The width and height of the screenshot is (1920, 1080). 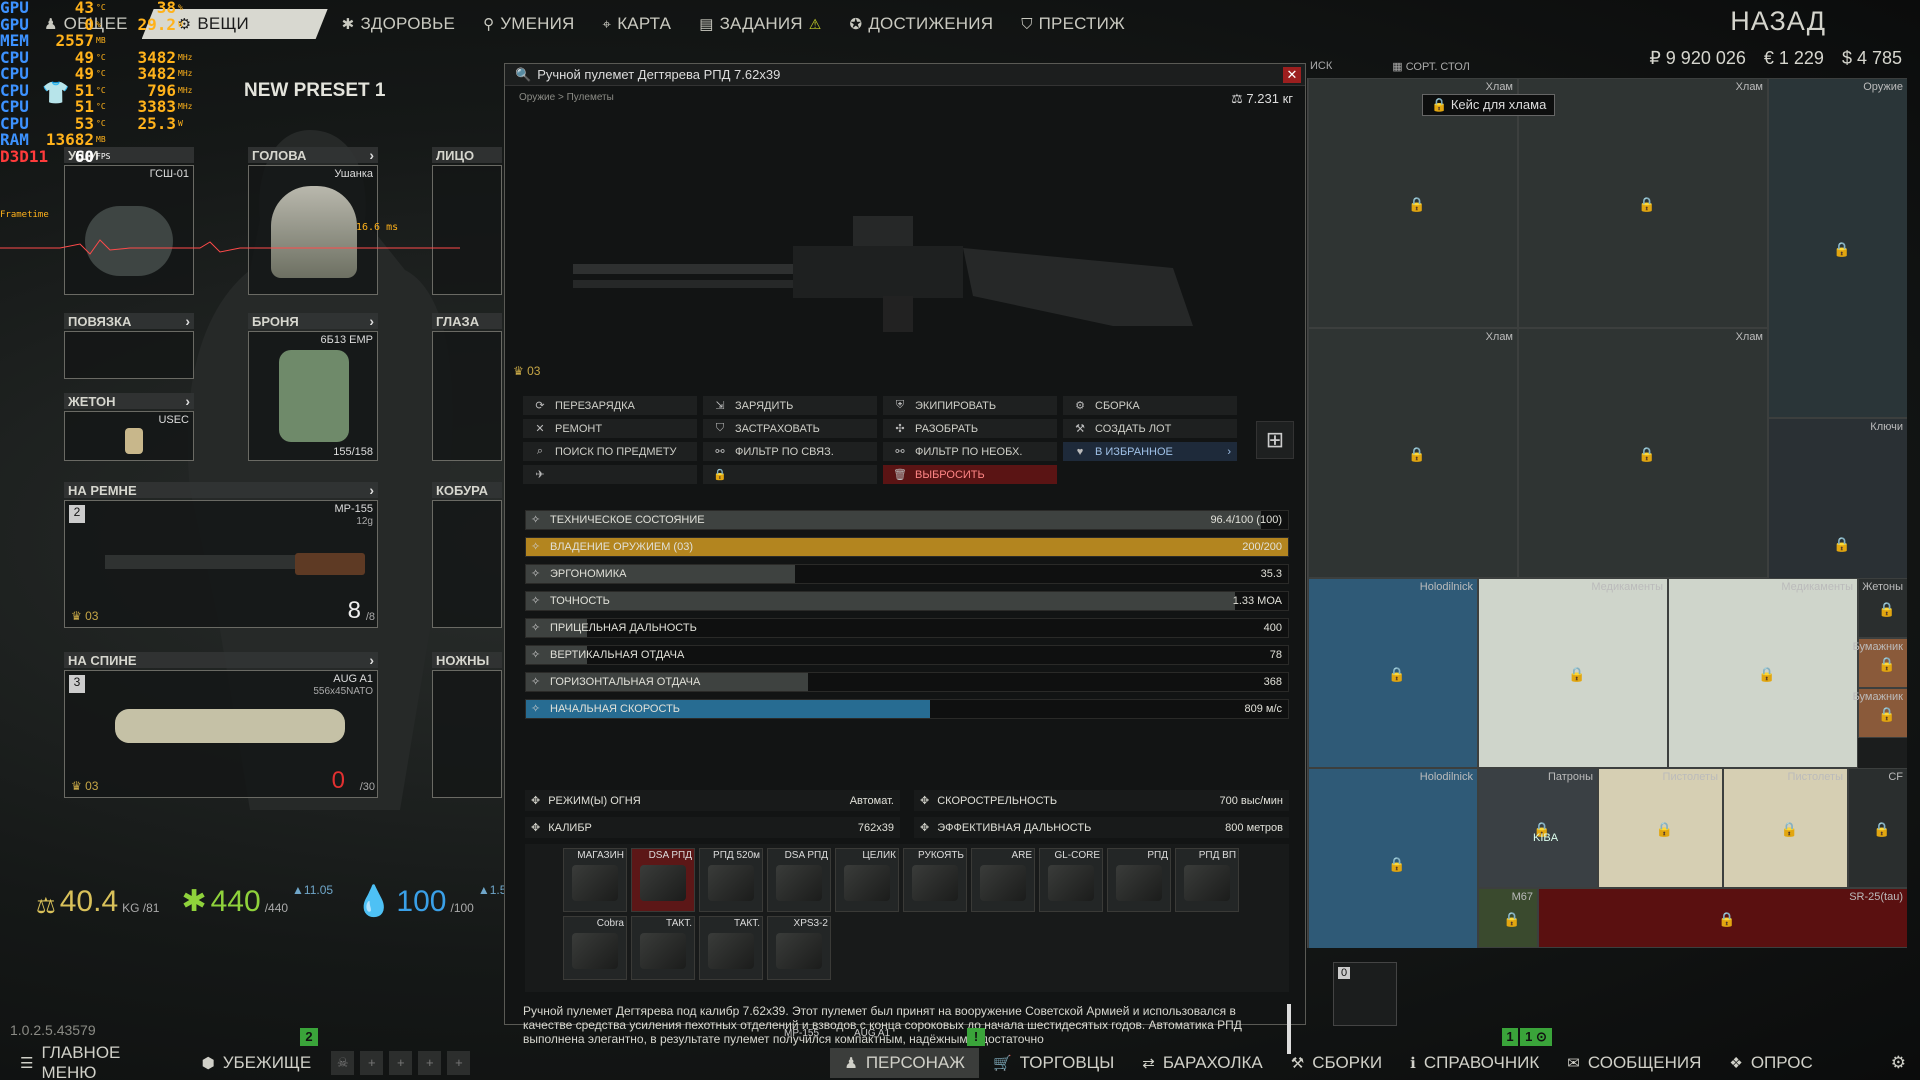 I want to click on back-button: НАЗАД, so click(x=1778, y=21).